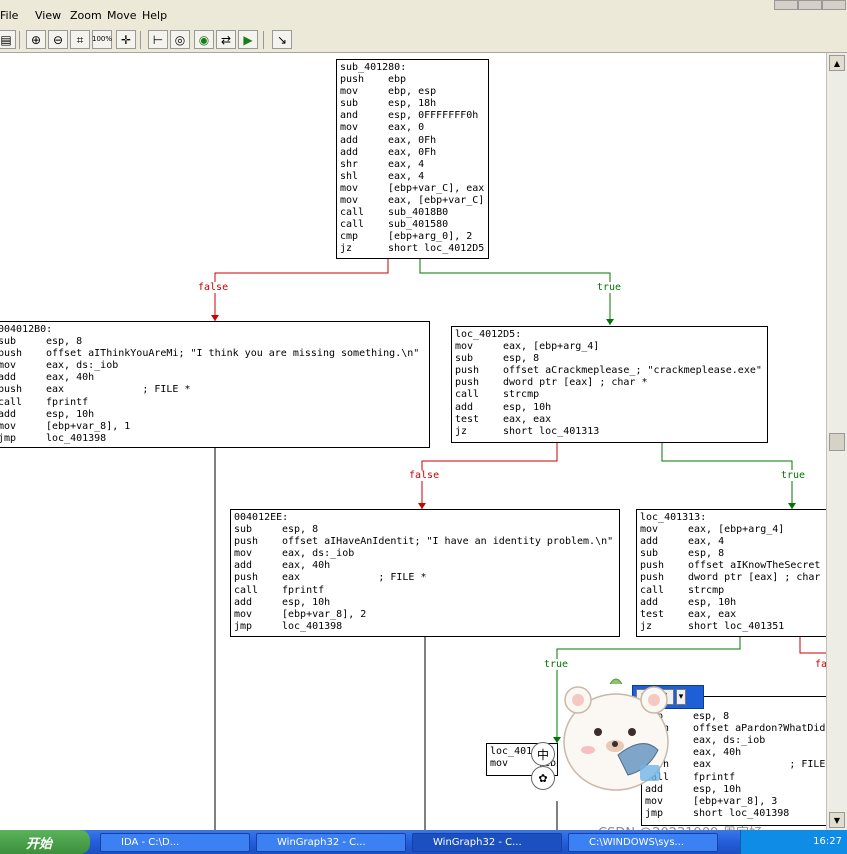 Image resolution: width=847 pixels, height=854 pixels. What do you see at coordinates (122, 15) in the screenshot?
I see `menu-move: Move` at bounding box center [122, 15].